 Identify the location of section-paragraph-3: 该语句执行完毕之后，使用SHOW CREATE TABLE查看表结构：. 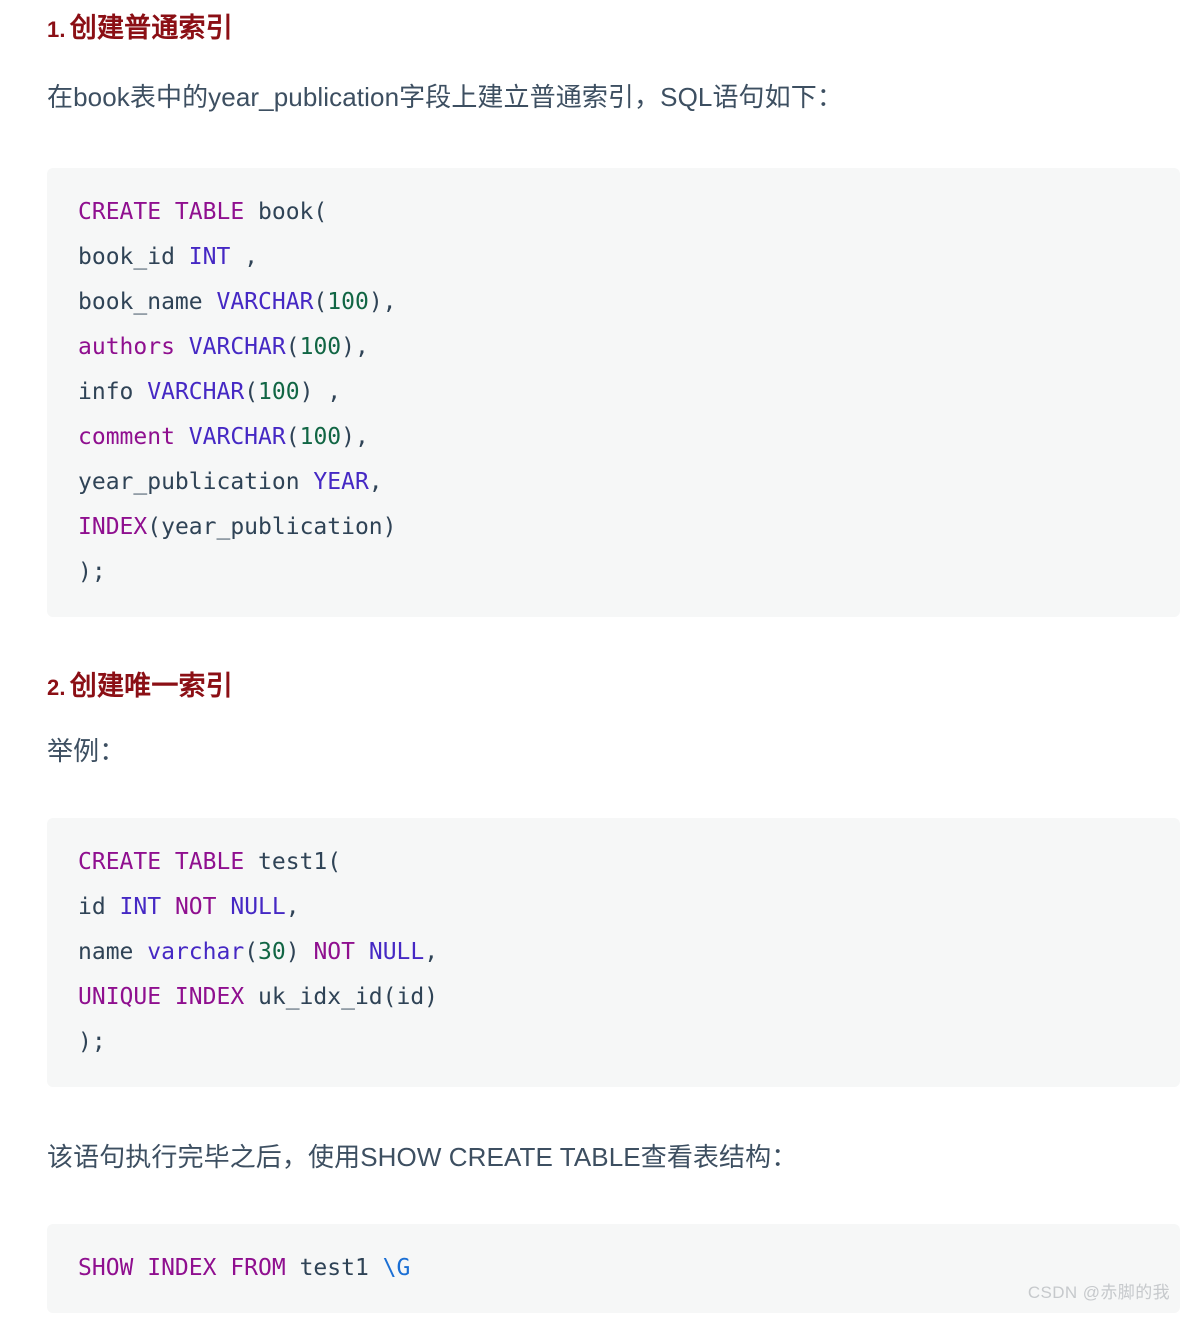
(422, 1156).